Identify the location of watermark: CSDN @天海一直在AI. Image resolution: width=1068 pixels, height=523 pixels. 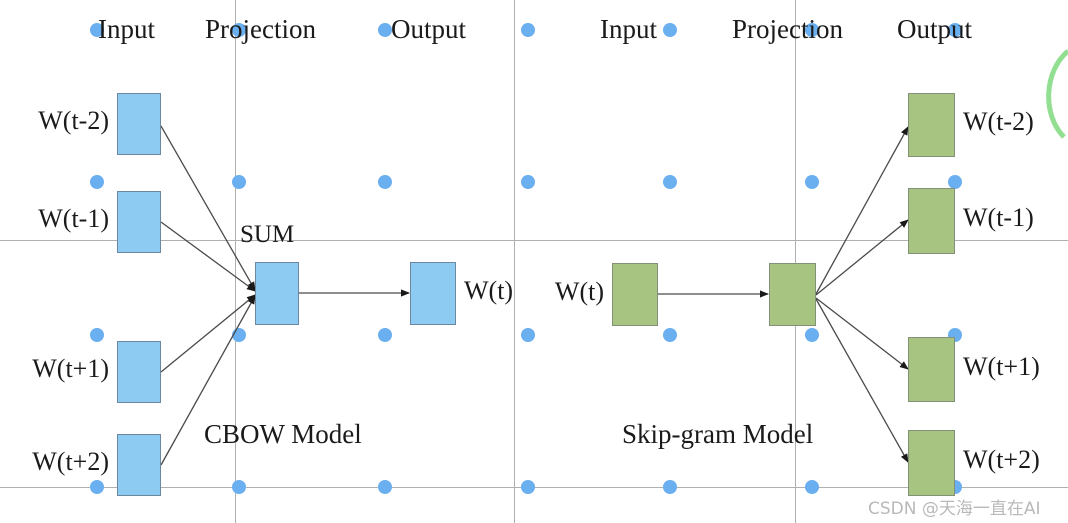
(954, 509).